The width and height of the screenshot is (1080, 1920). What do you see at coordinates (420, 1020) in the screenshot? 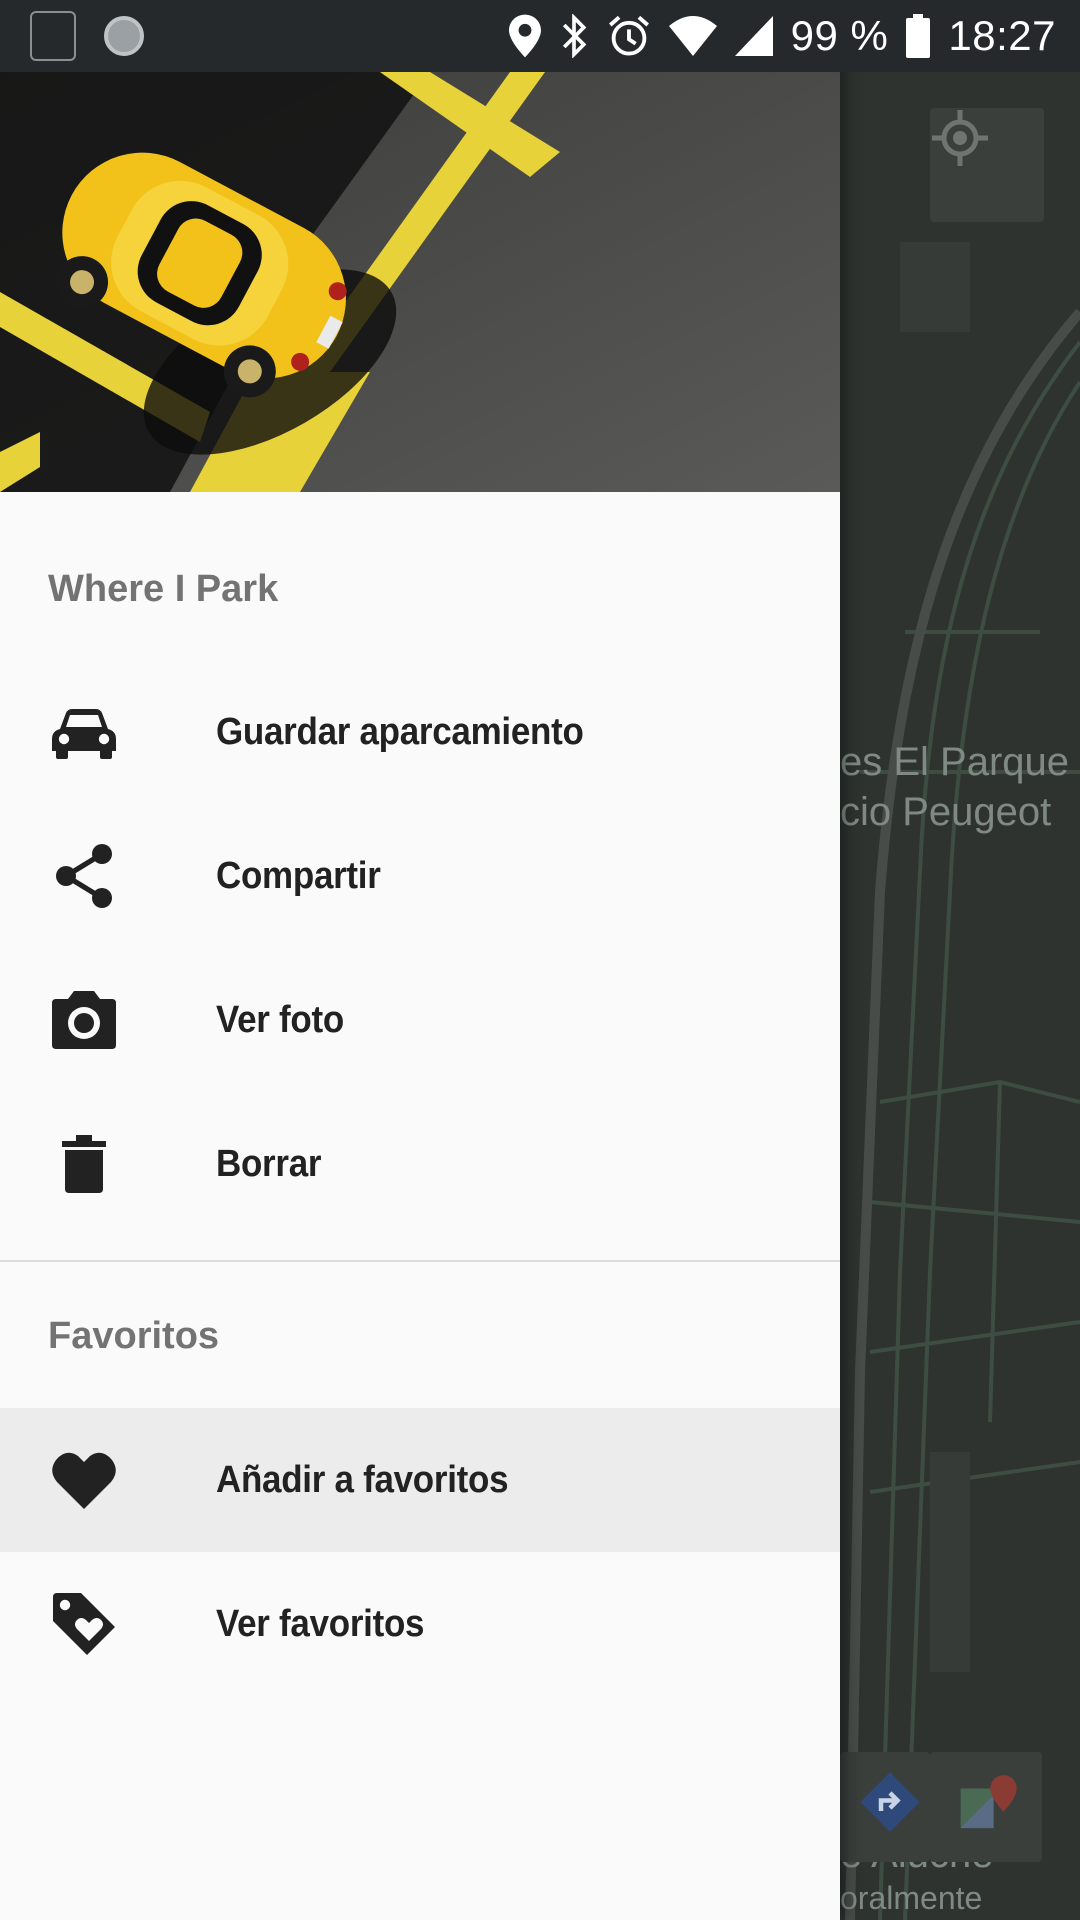
I see `menu-item-view-photo: Ver foto` at bounding box center [420, 1020].